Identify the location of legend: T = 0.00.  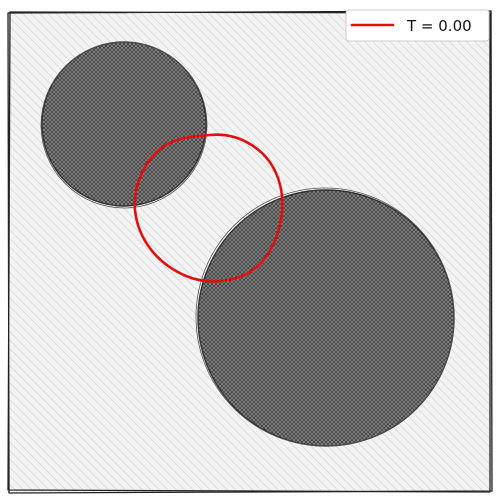
(417, 25).